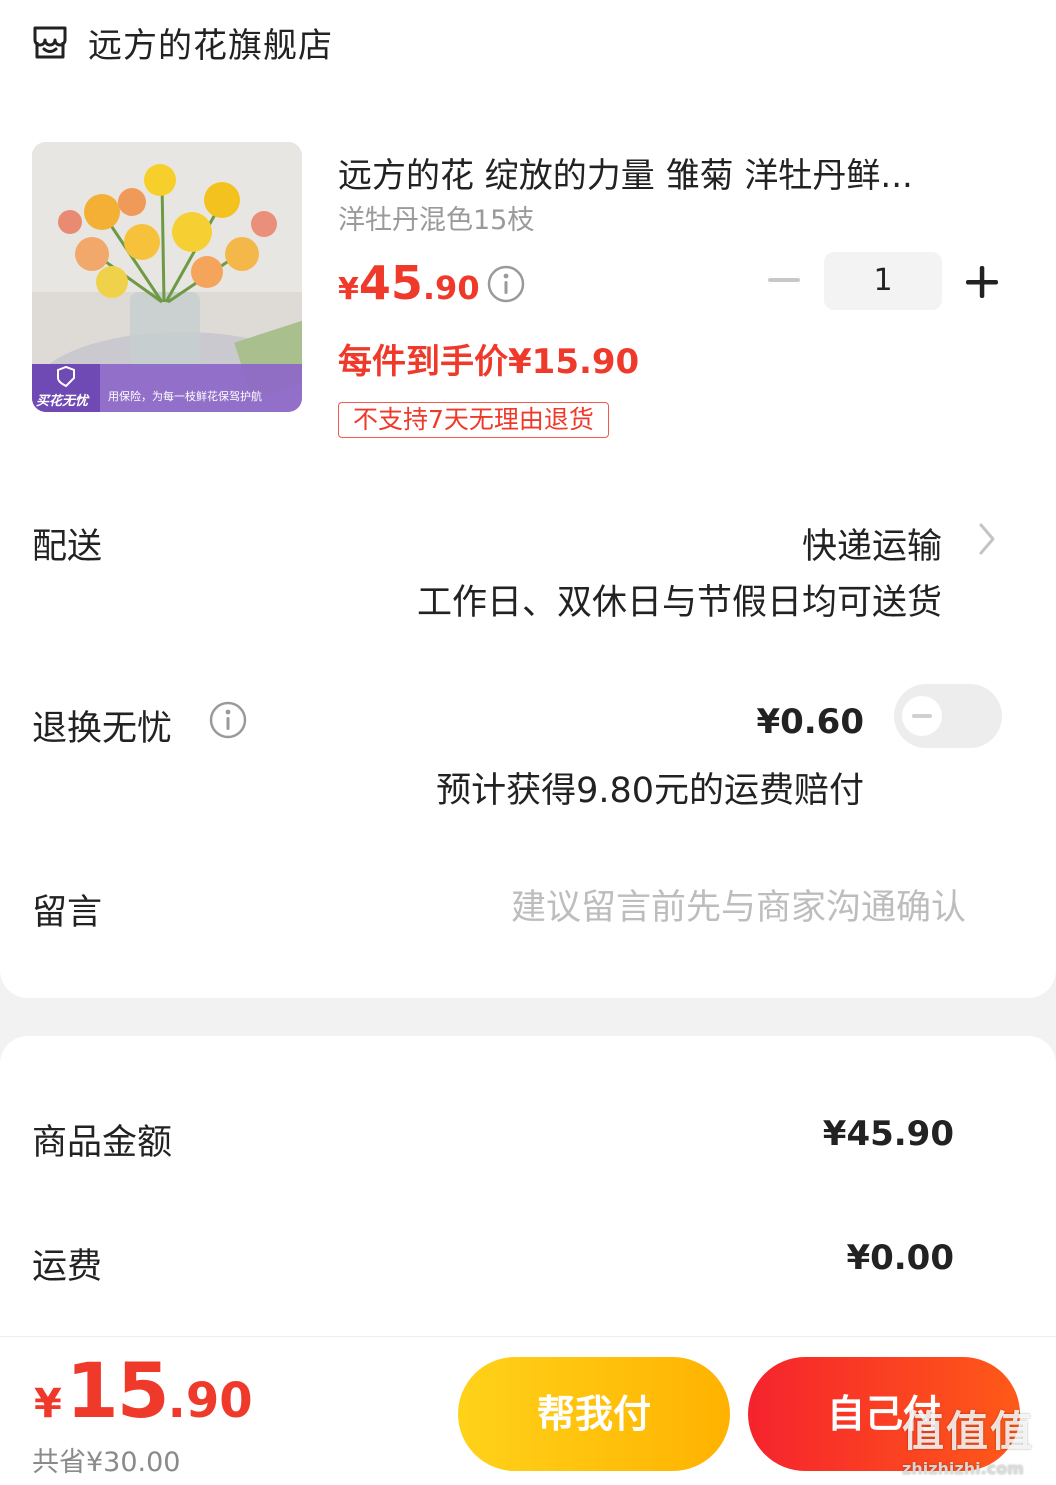  I want to click on info-icon, so click(228, 720).